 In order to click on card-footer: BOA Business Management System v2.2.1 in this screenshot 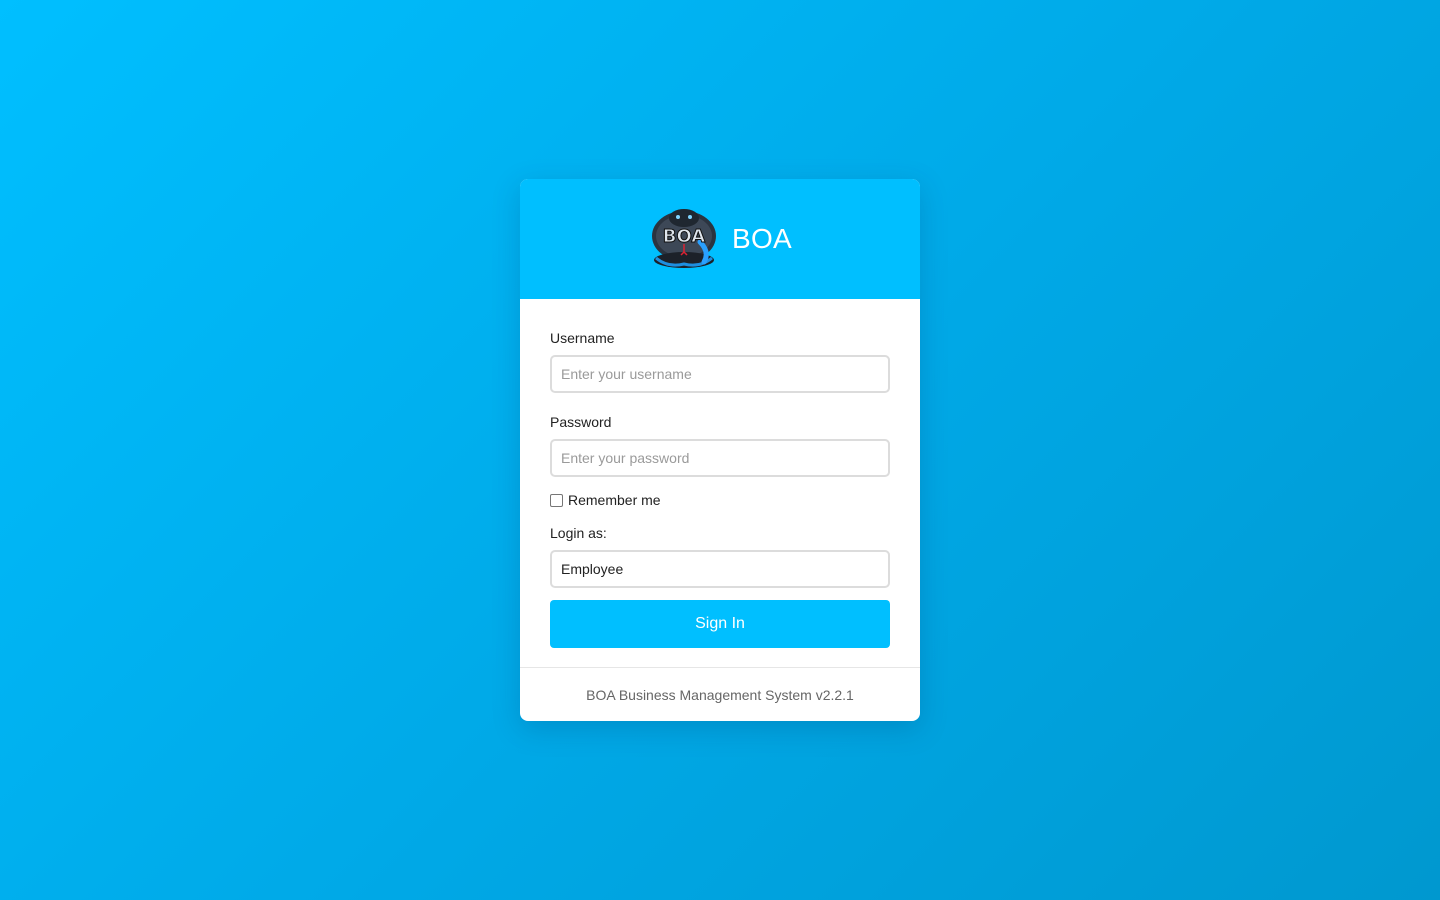, I will do `click(720, 694)`.